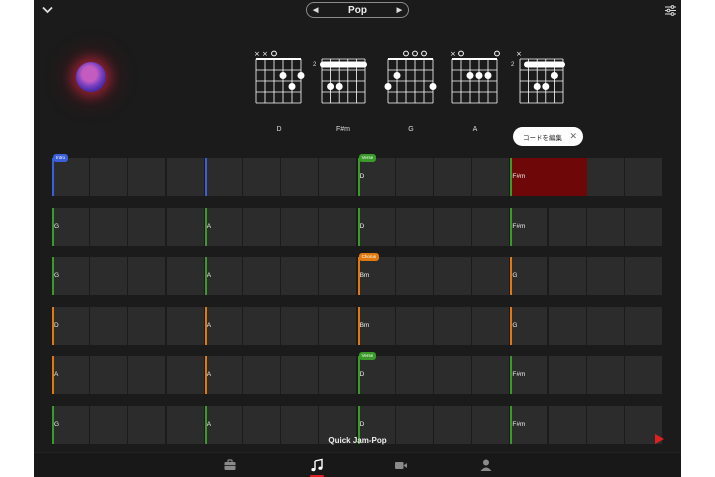 Image resolution: width=715 pixels, height=477 pixels. Describe the element at coordinates (411, 93) in the screenshot. I see `chord-diagram-g: G` at that location.